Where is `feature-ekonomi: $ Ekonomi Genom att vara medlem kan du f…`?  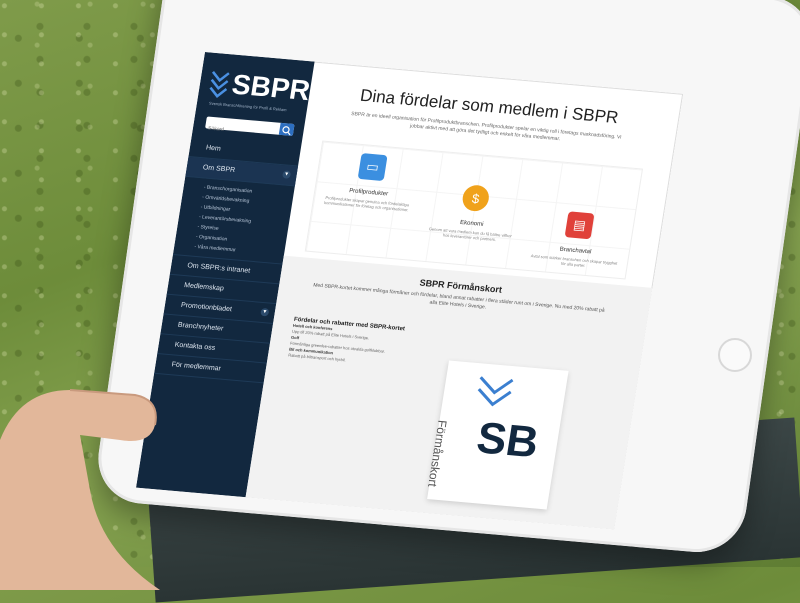
feature-ekonomi: $ Ekonomi Genom att vara medlem kan du f… is located at coordinates (473, 212).